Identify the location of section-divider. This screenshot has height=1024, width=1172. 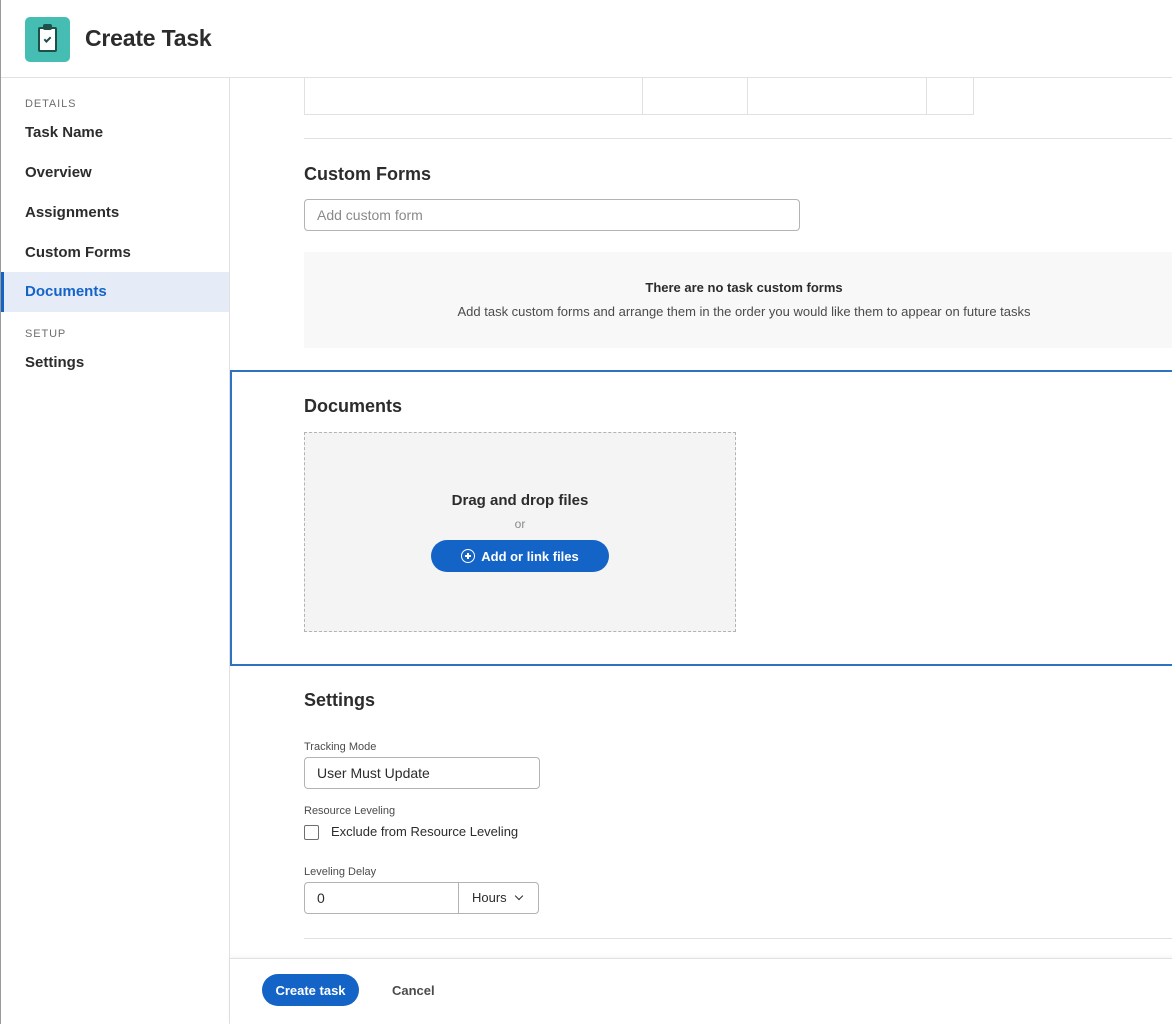
(738, 138).